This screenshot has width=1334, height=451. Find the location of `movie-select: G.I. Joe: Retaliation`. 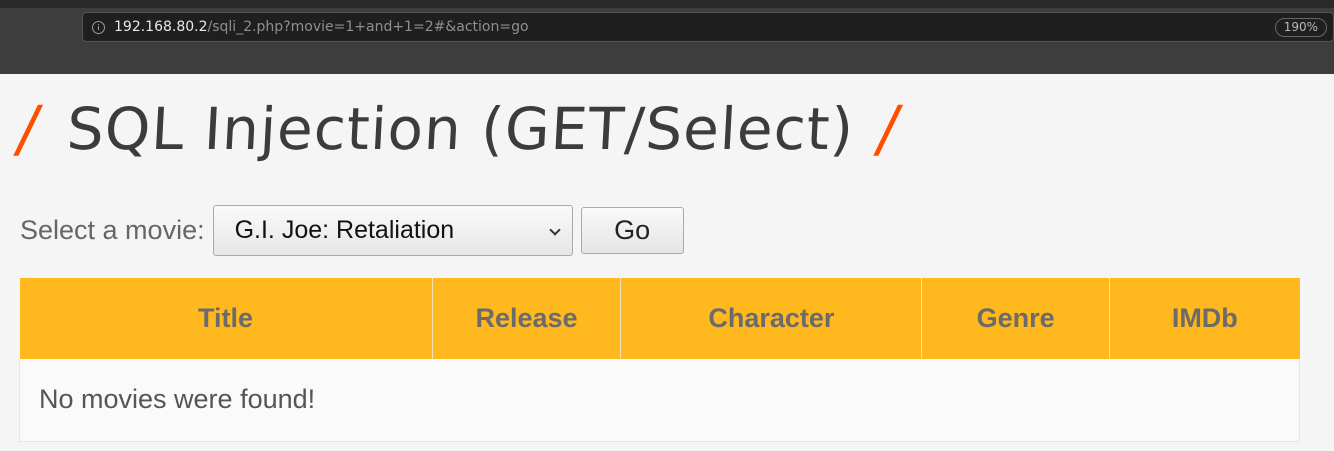

movie-select: G.I. Joe: Retaliation is located at coordinates (392, 230).